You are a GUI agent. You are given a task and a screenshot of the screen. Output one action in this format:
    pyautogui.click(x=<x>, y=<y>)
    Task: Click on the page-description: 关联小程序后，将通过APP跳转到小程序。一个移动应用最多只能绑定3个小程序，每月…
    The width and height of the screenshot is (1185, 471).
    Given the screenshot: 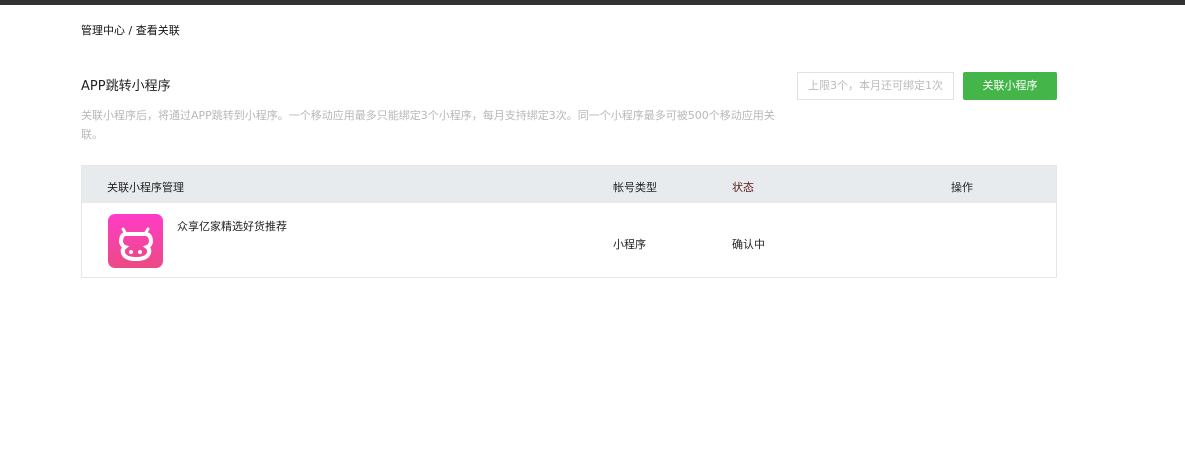 What is the action you would take?
    pyautogui.click(x=428, y=125)
    